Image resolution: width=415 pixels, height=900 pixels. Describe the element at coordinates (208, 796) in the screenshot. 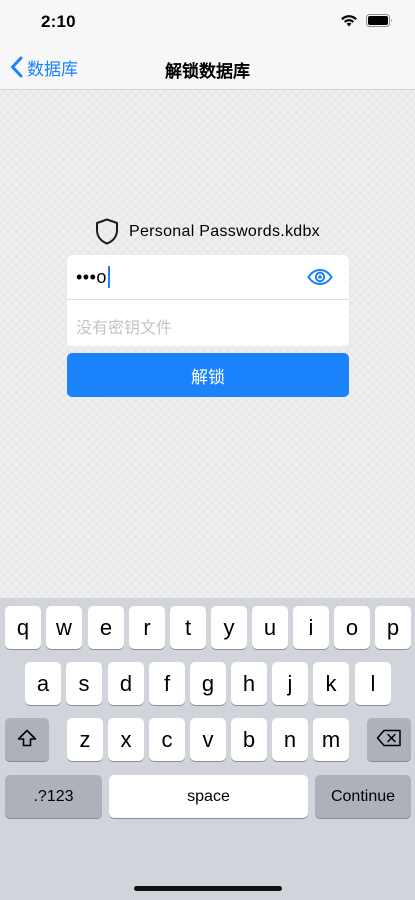

I see `space-key: space` at that location.